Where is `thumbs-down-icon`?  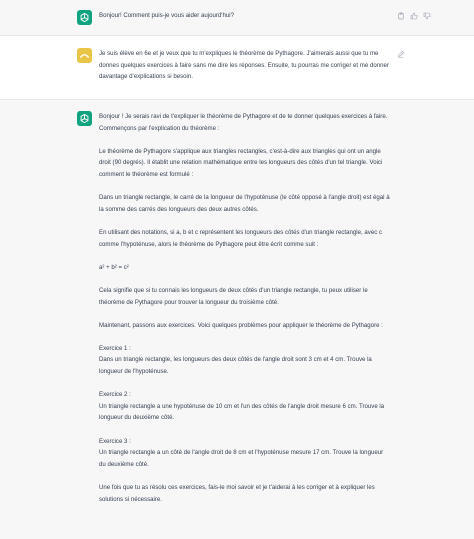 thumbs-down-icon is located at coordinates (427, 16).